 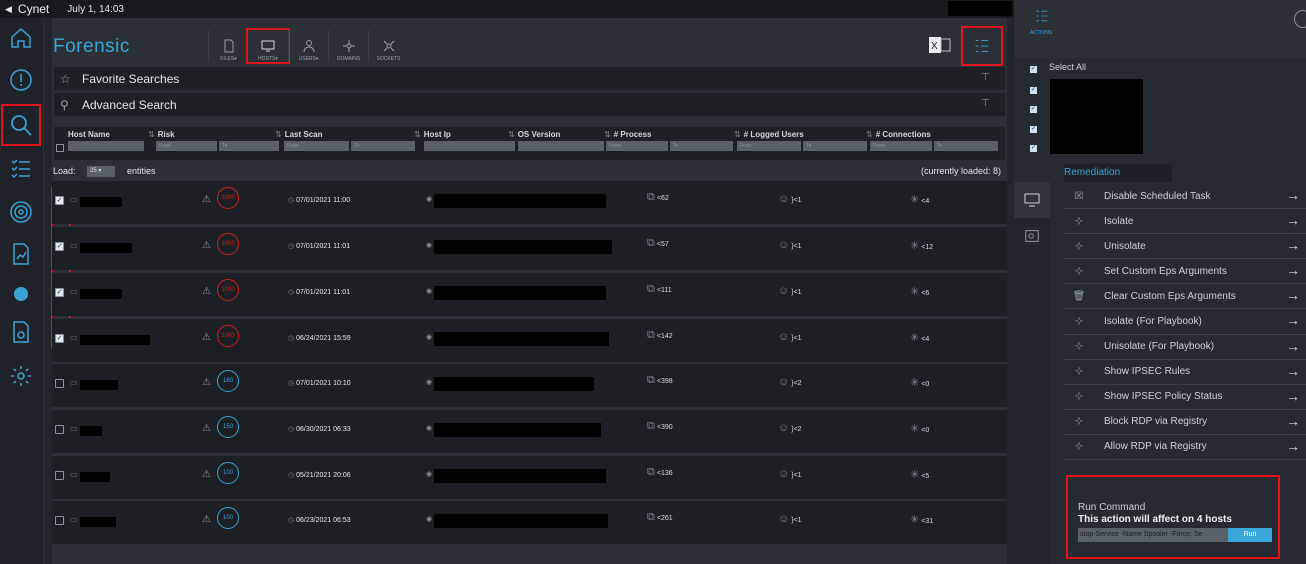 I want to click on table-row: ✓ ▭ ⚠ 1000 ◷ 06/24/2021 15:59 ◉ ⧉ <142 ☺}<1 ✳ <4, so click(x=529, y=340).